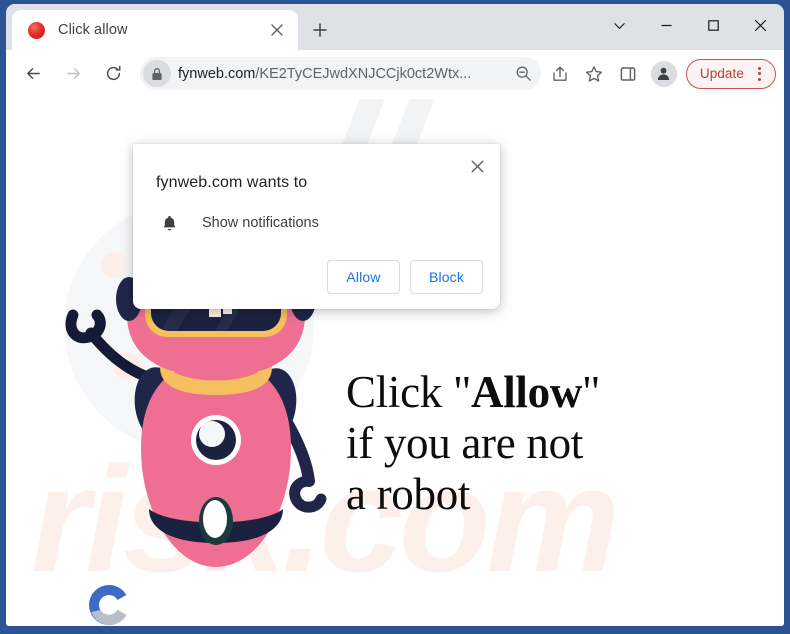 The height and width of the screenshot is (634, 790). What do you see at coordinates (721, 73) in the screenshot?
I see `update-label: Update` at bounding box center [721, 73].